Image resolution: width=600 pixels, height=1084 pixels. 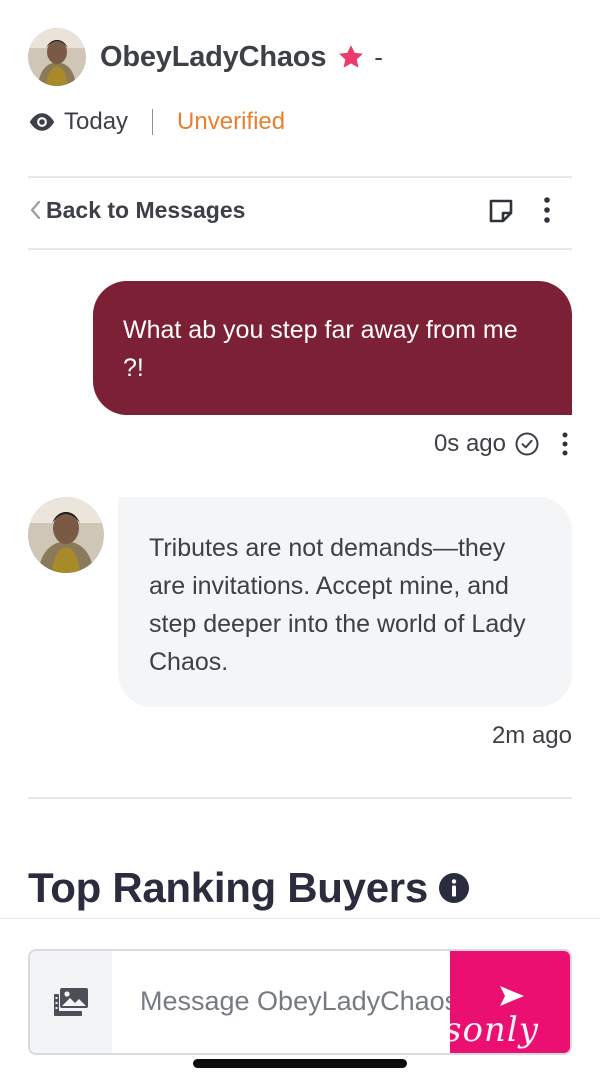 I want to click on message-input, so click(x=305, y=1017).